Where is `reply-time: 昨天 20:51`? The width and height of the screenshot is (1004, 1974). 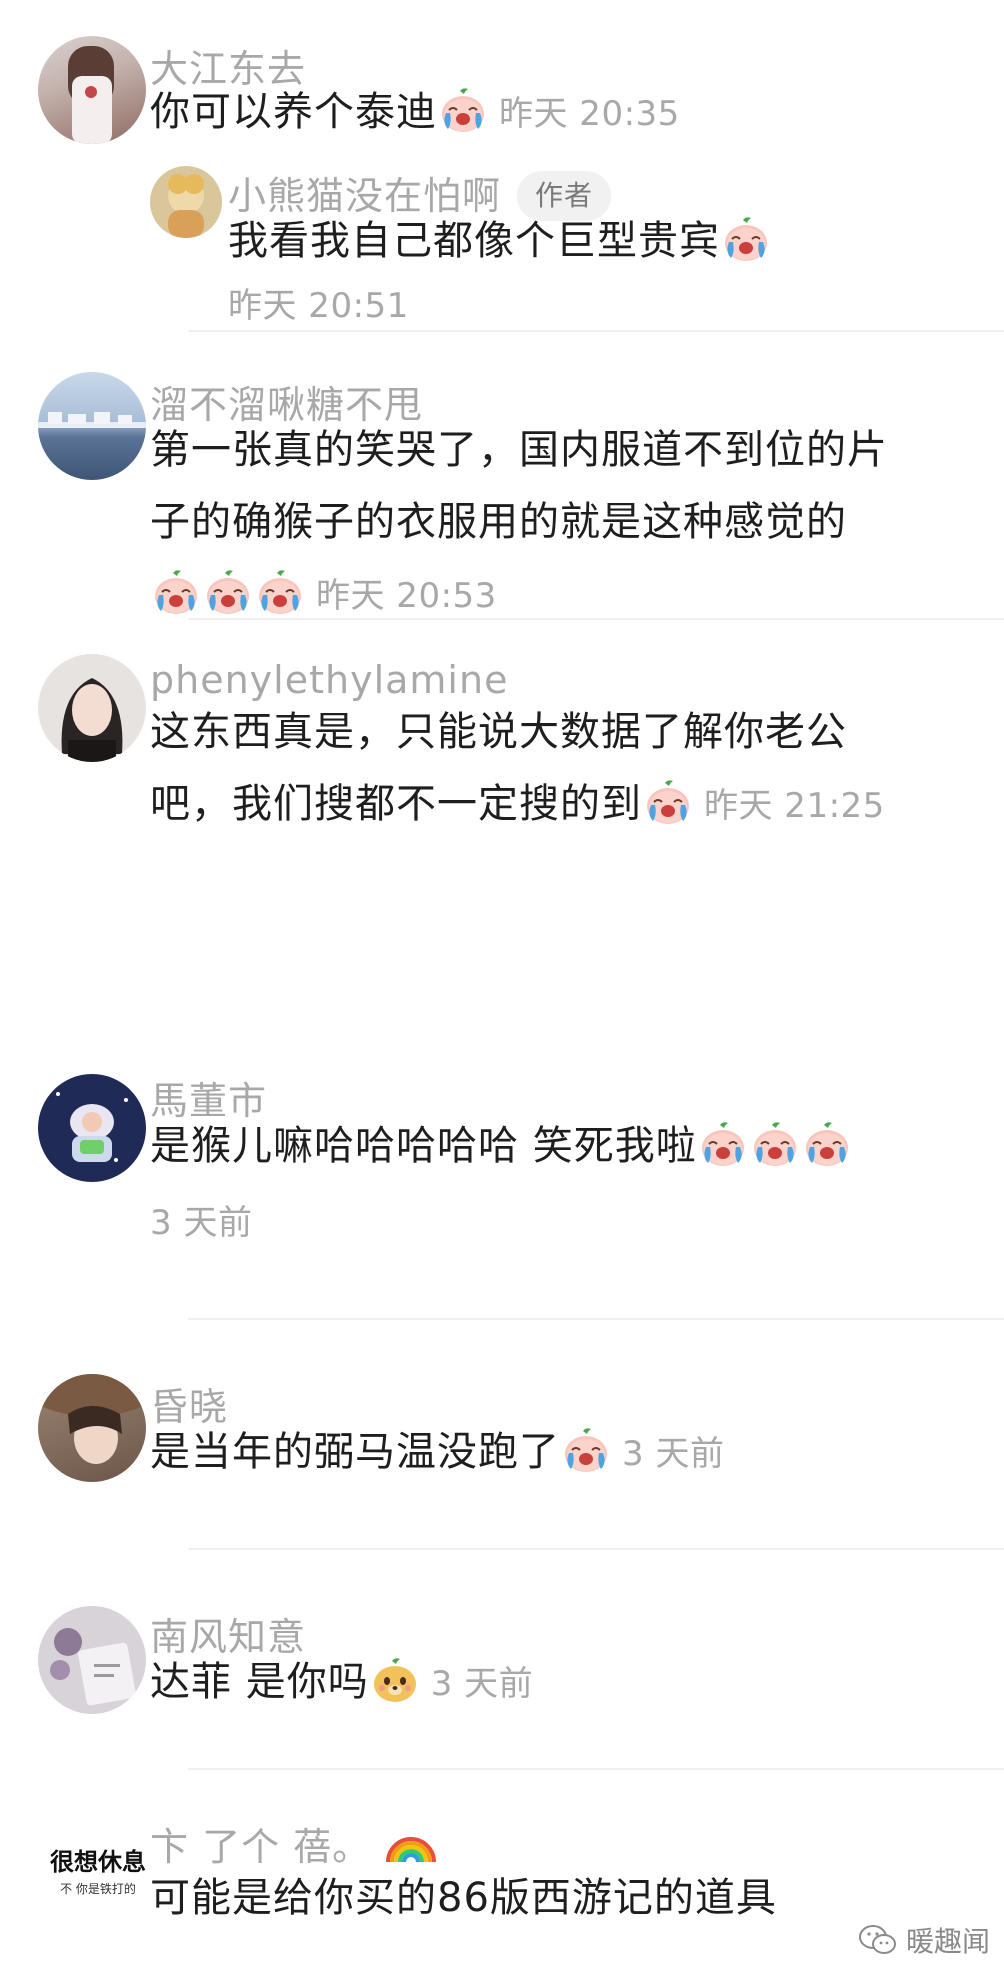 reply-time: 昨天 20:51 is located at coordinates (318, 306).